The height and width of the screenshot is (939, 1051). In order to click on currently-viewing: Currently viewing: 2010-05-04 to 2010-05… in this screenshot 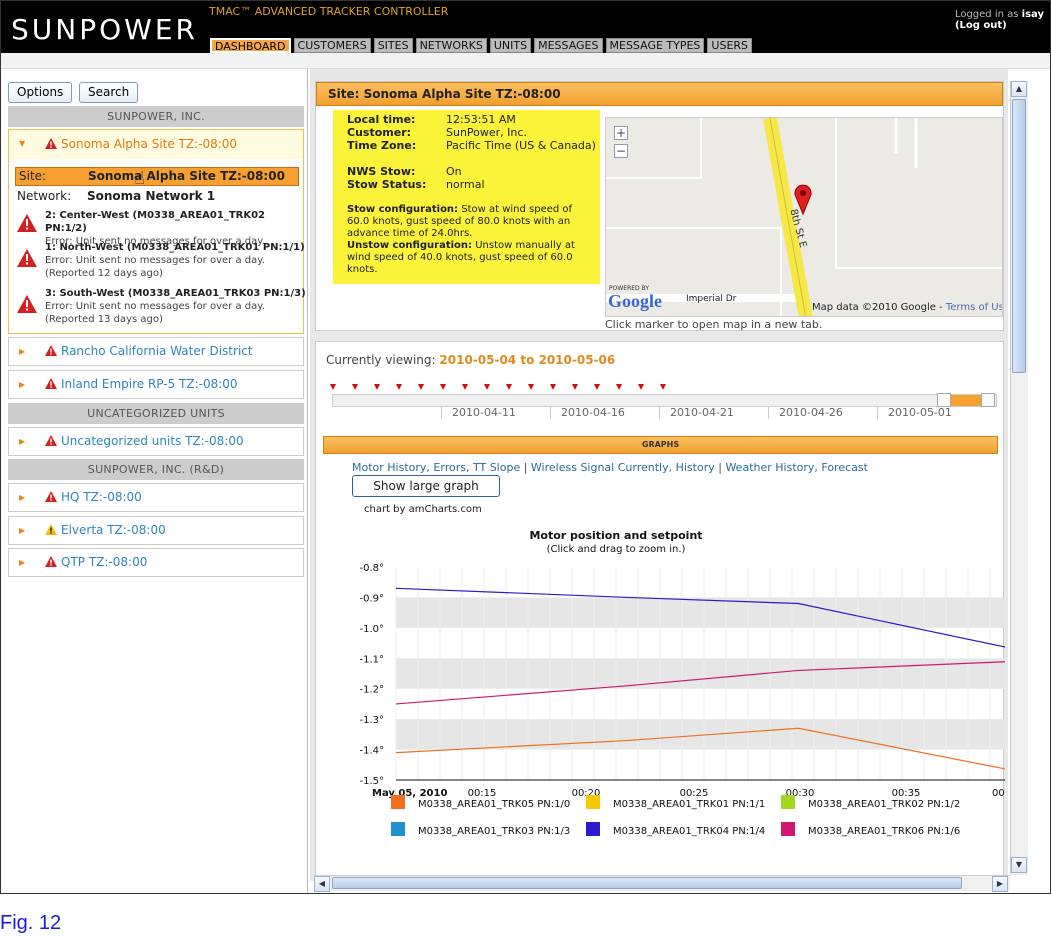, I will do `click(470, 360)`.